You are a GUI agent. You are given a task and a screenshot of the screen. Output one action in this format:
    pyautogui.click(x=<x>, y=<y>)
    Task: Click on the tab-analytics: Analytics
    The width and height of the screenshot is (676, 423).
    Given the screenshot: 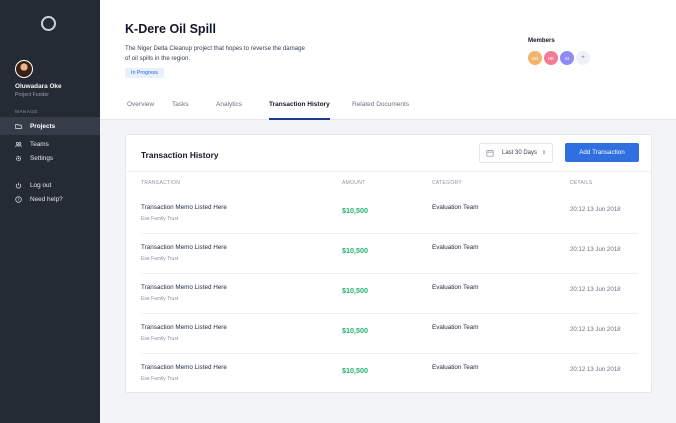 What is the action you would take?
    pyautogui.click(x=229, y=110)
    